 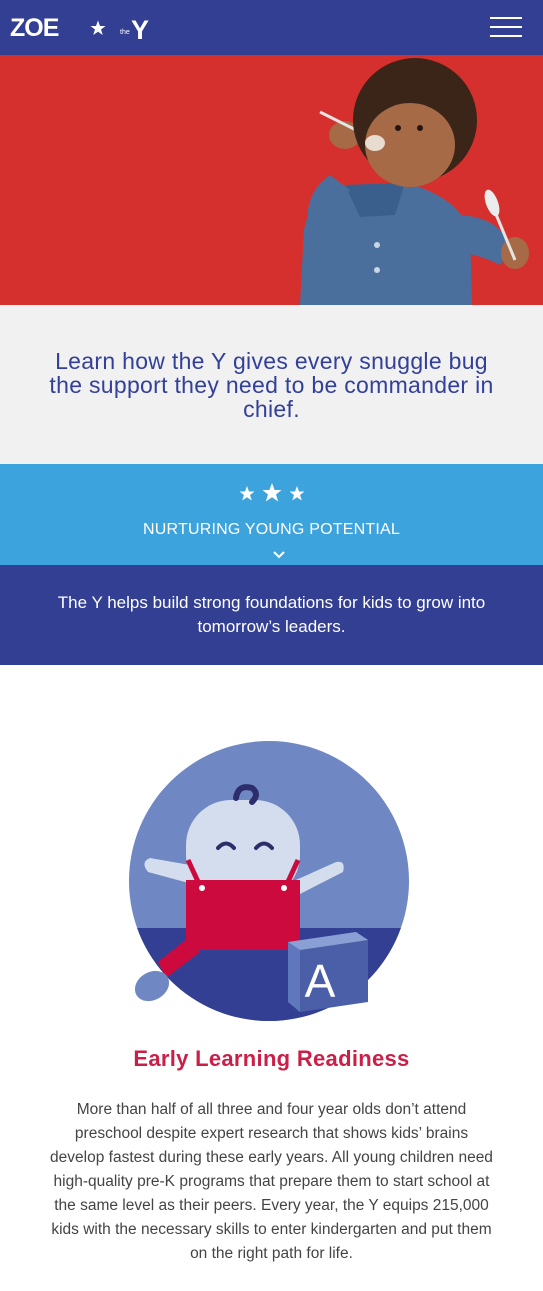 I want to click on section-title: Early Learning Readiness, so click(x=271, y=1058).